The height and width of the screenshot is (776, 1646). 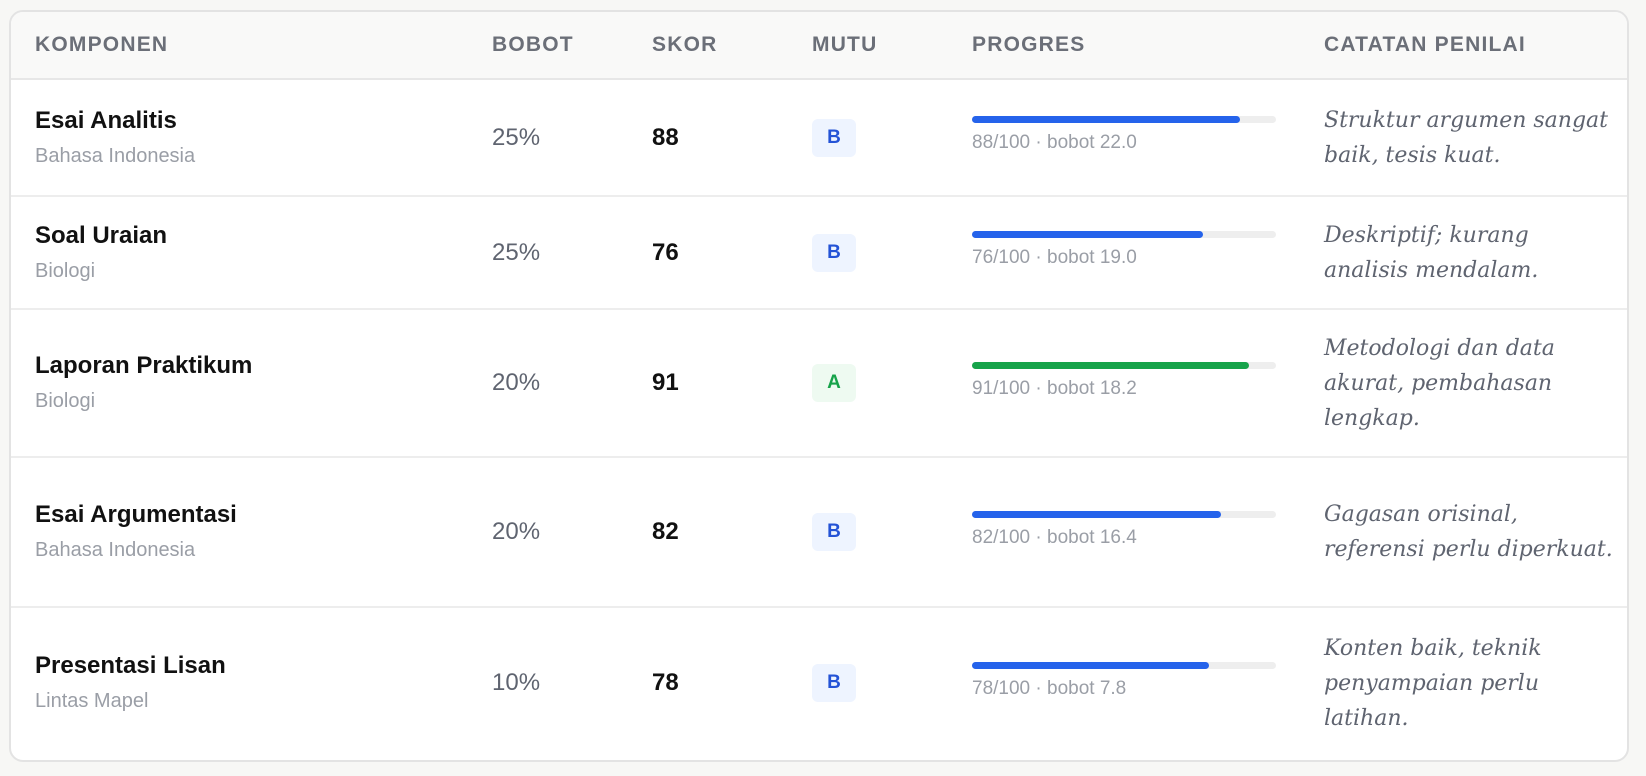 What do you see at coordinates (844, 45) in the screenshot?
I see `header-mutu: MUTU` at bounding box center [844, 45].